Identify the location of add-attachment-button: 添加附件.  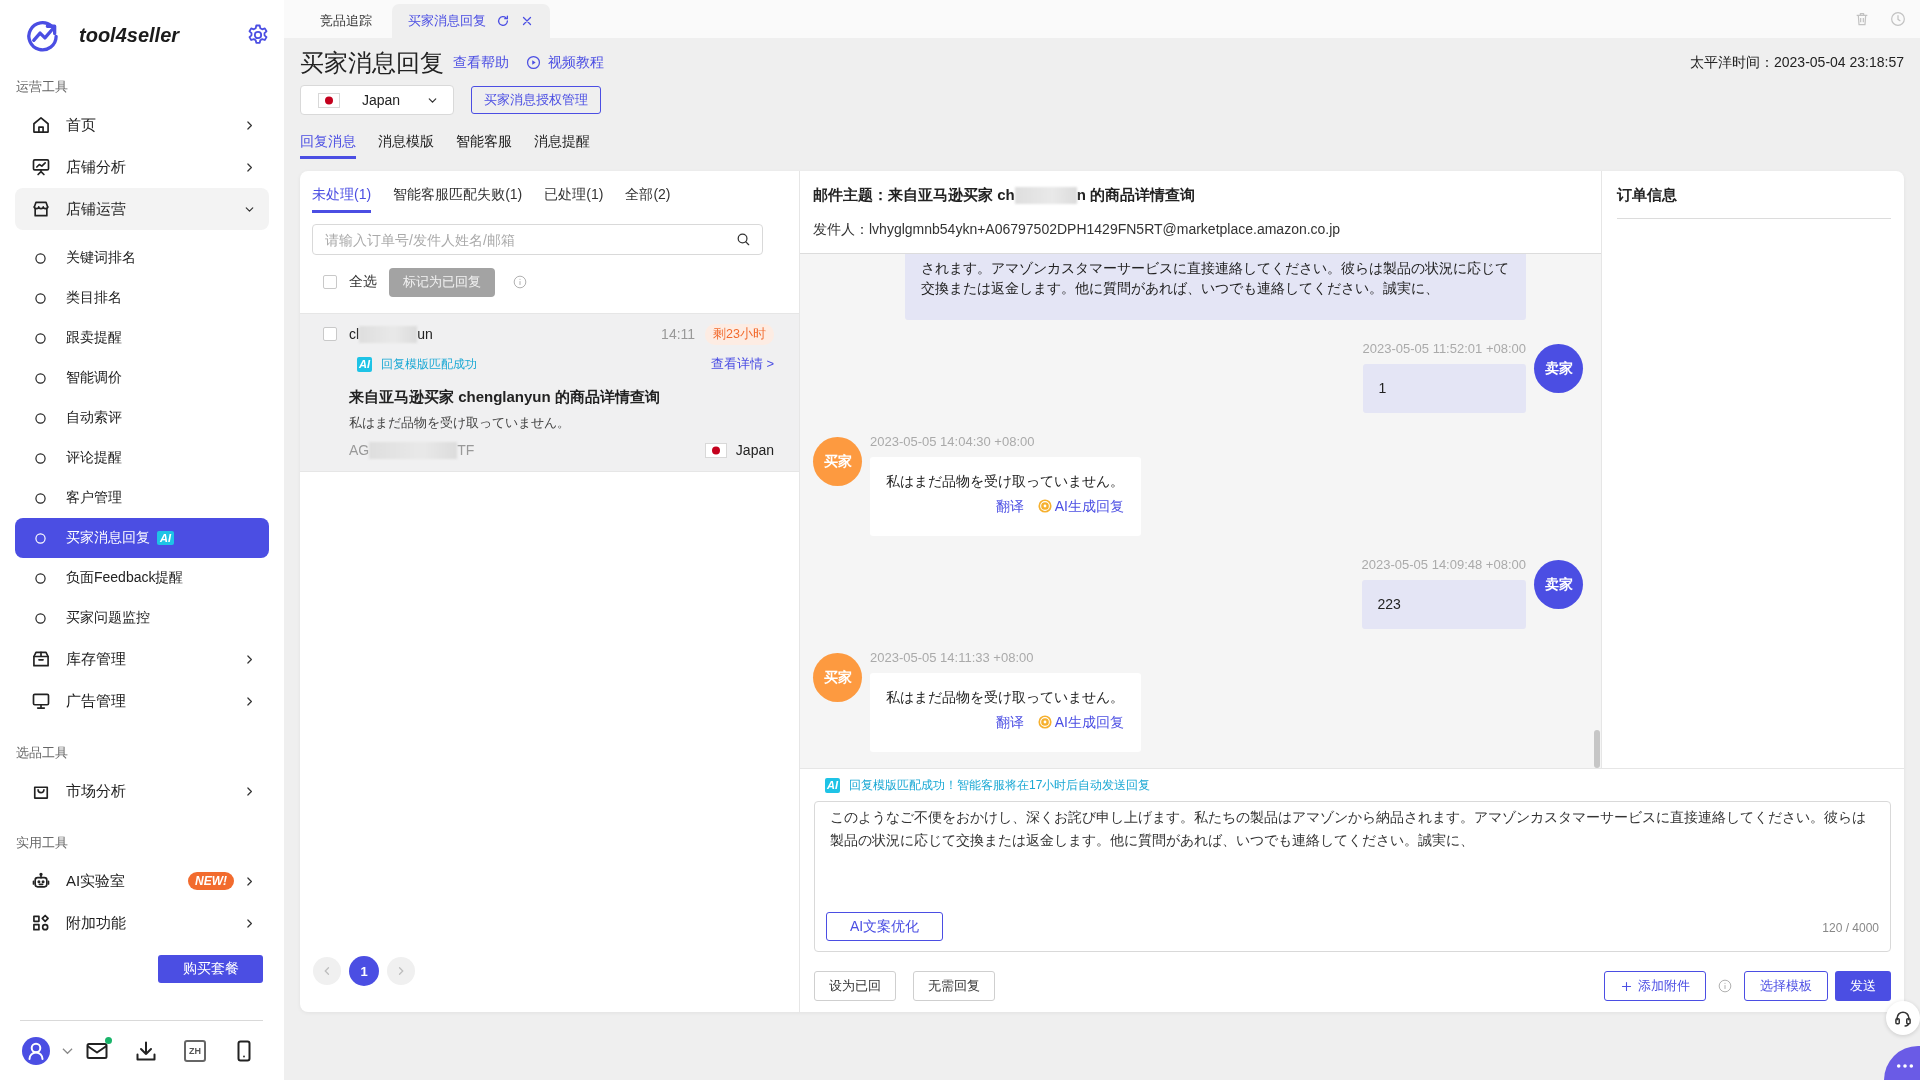
(1655, 986).